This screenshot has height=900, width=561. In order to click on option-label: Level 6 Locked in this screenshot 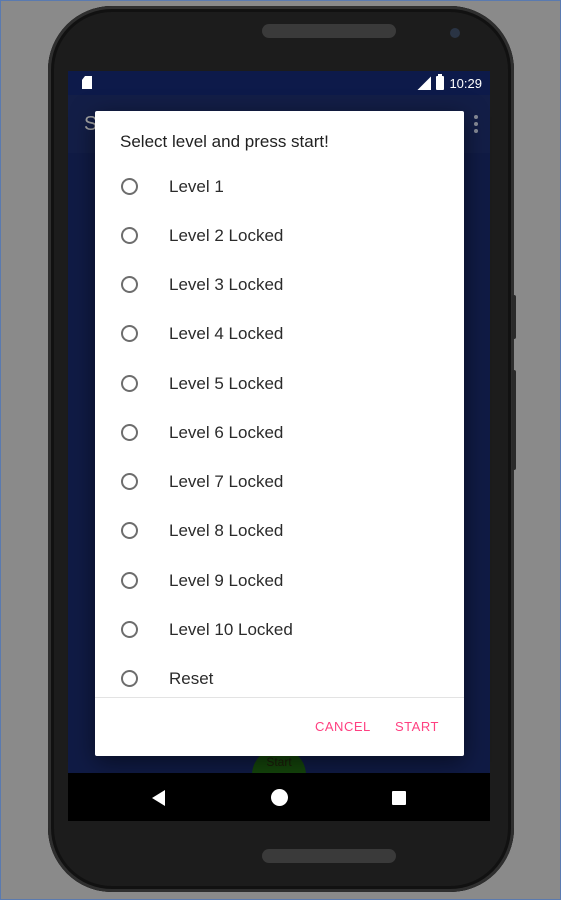, I will do `click(226, 432)`.